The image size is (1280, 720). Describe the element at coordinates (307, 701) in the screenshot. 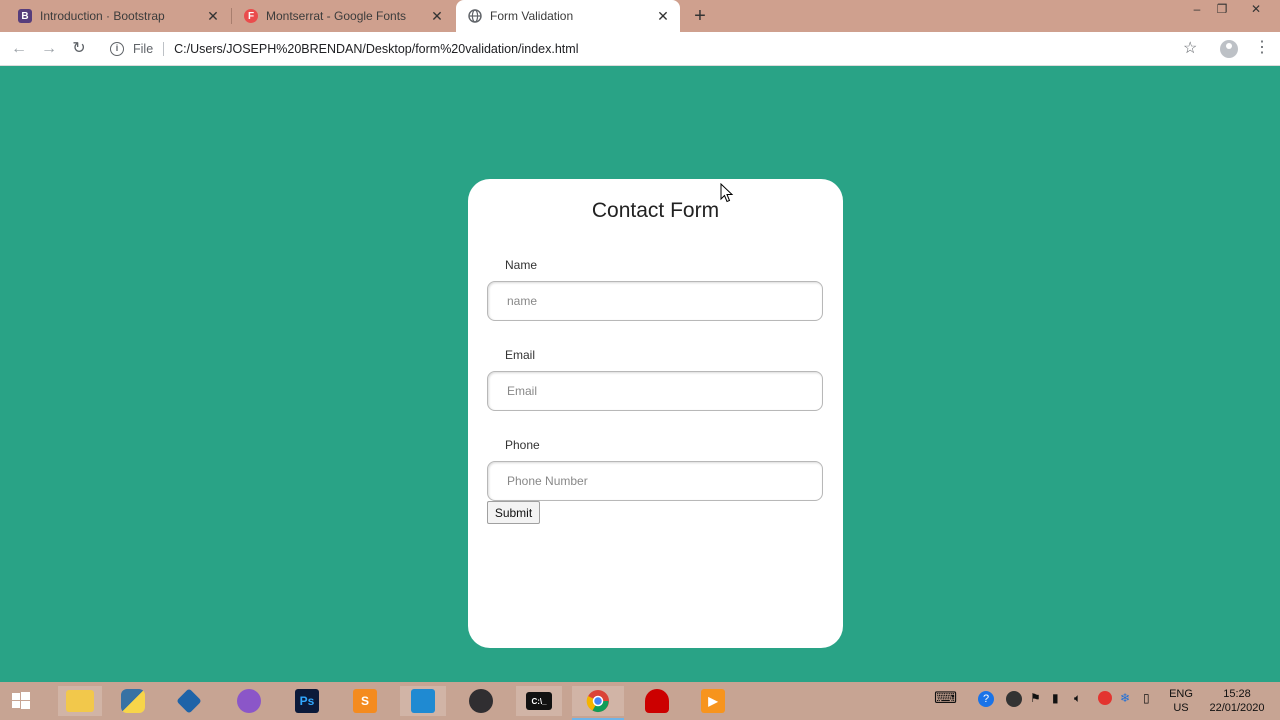

I see `photoshop-icon: Ps` at that location.